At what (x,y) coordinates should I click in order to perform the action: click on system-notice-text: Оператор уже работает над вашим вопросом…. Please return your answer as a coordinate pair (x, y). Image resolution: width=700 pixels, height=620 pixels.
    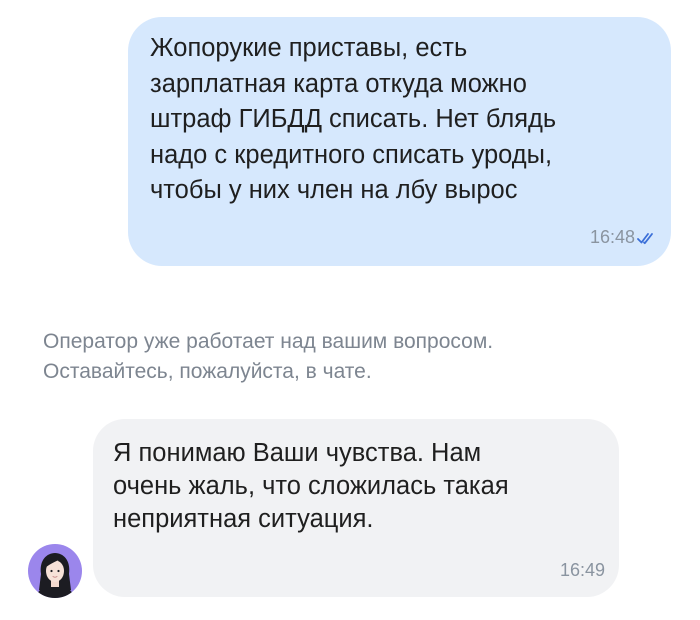
    Looking at the image, I should click on (268, 356).